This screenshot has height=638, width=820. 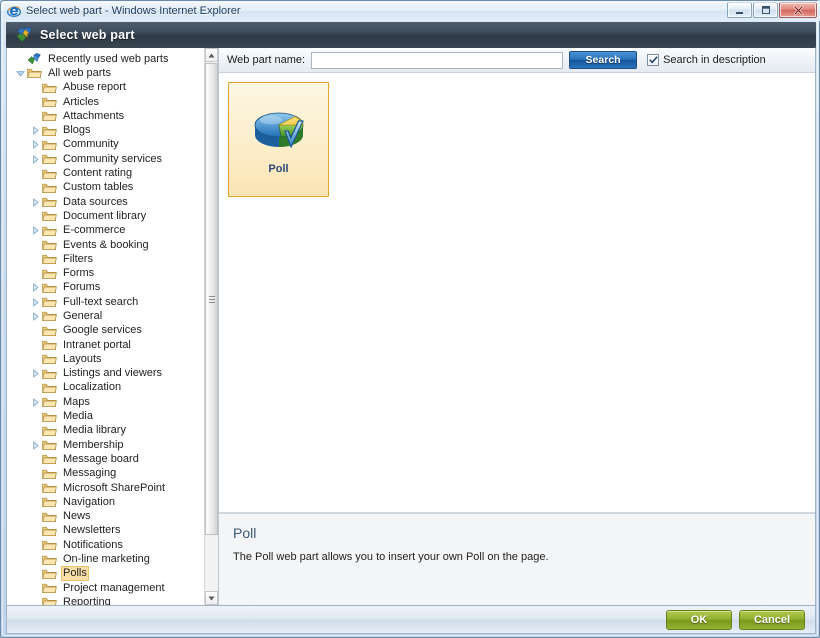 What do you see at coordinates (106, 402) in the screenshot?
I see `tree-item-maps: Maps` at bounding box center [106, 402].